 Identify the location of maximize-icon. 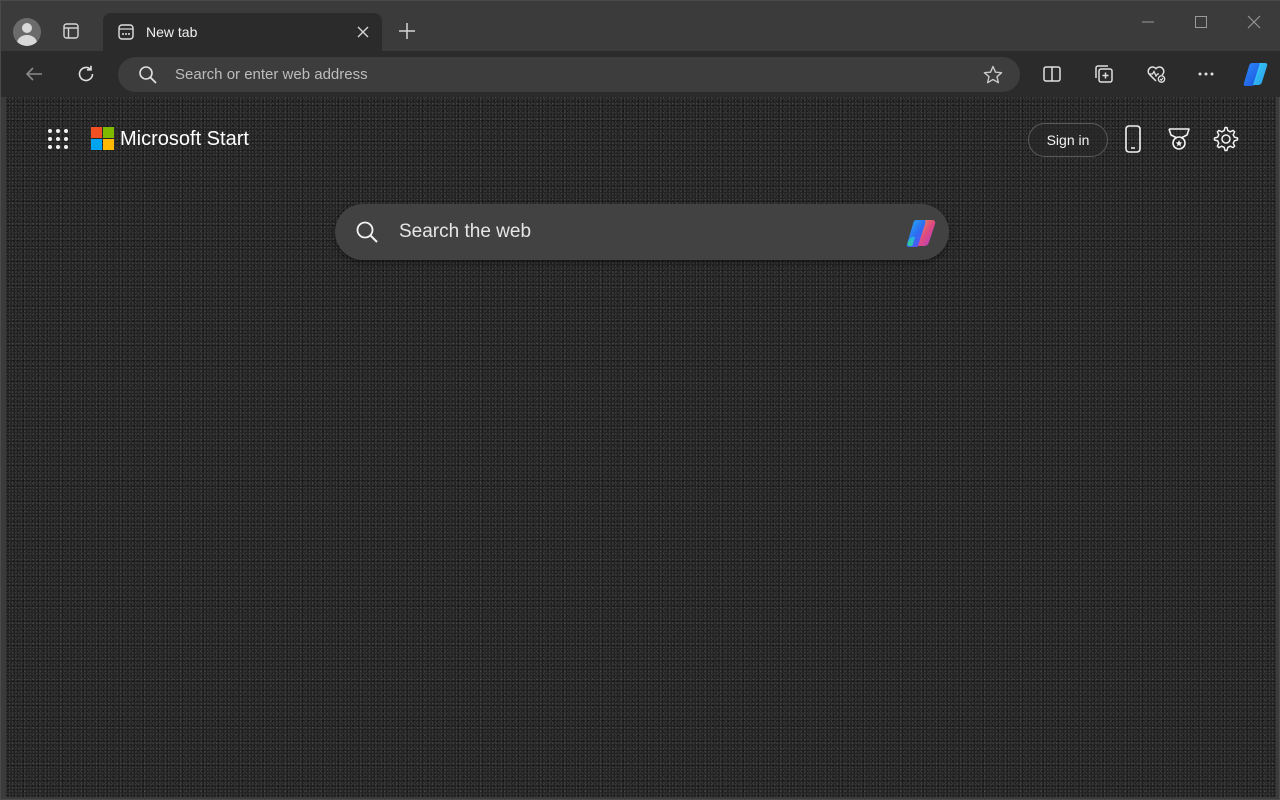
(1201, 22).